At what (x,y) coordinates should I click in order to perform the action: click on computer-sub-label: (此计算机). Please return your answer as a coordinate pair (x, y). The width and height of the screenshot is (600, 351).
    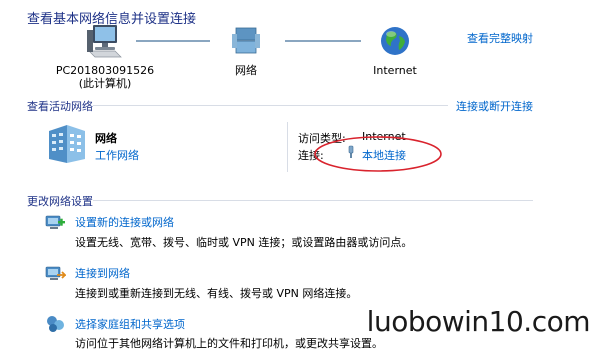
    Looking at the image, I should click on (105, 83).